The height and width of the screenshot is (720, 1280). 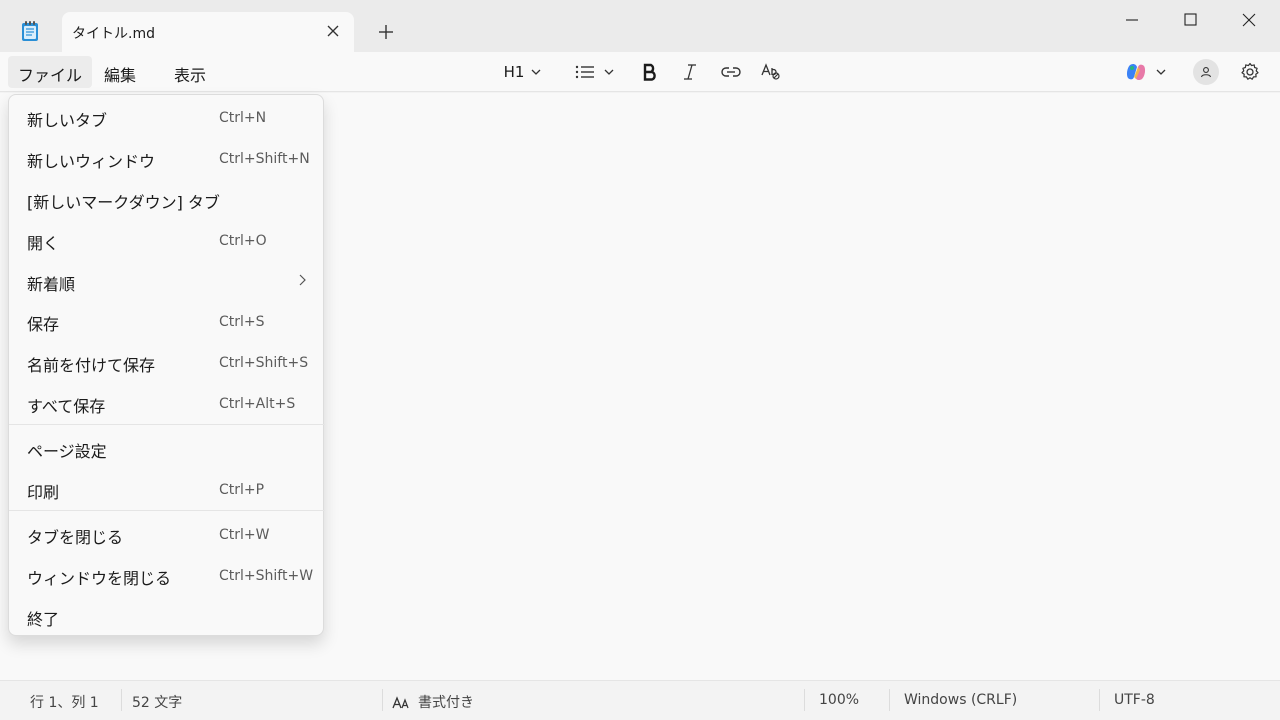 What do you see at coordinates (157, 703) in the screenshot?
I see `character-count: 52 文字` at bounding box center [157, 703].